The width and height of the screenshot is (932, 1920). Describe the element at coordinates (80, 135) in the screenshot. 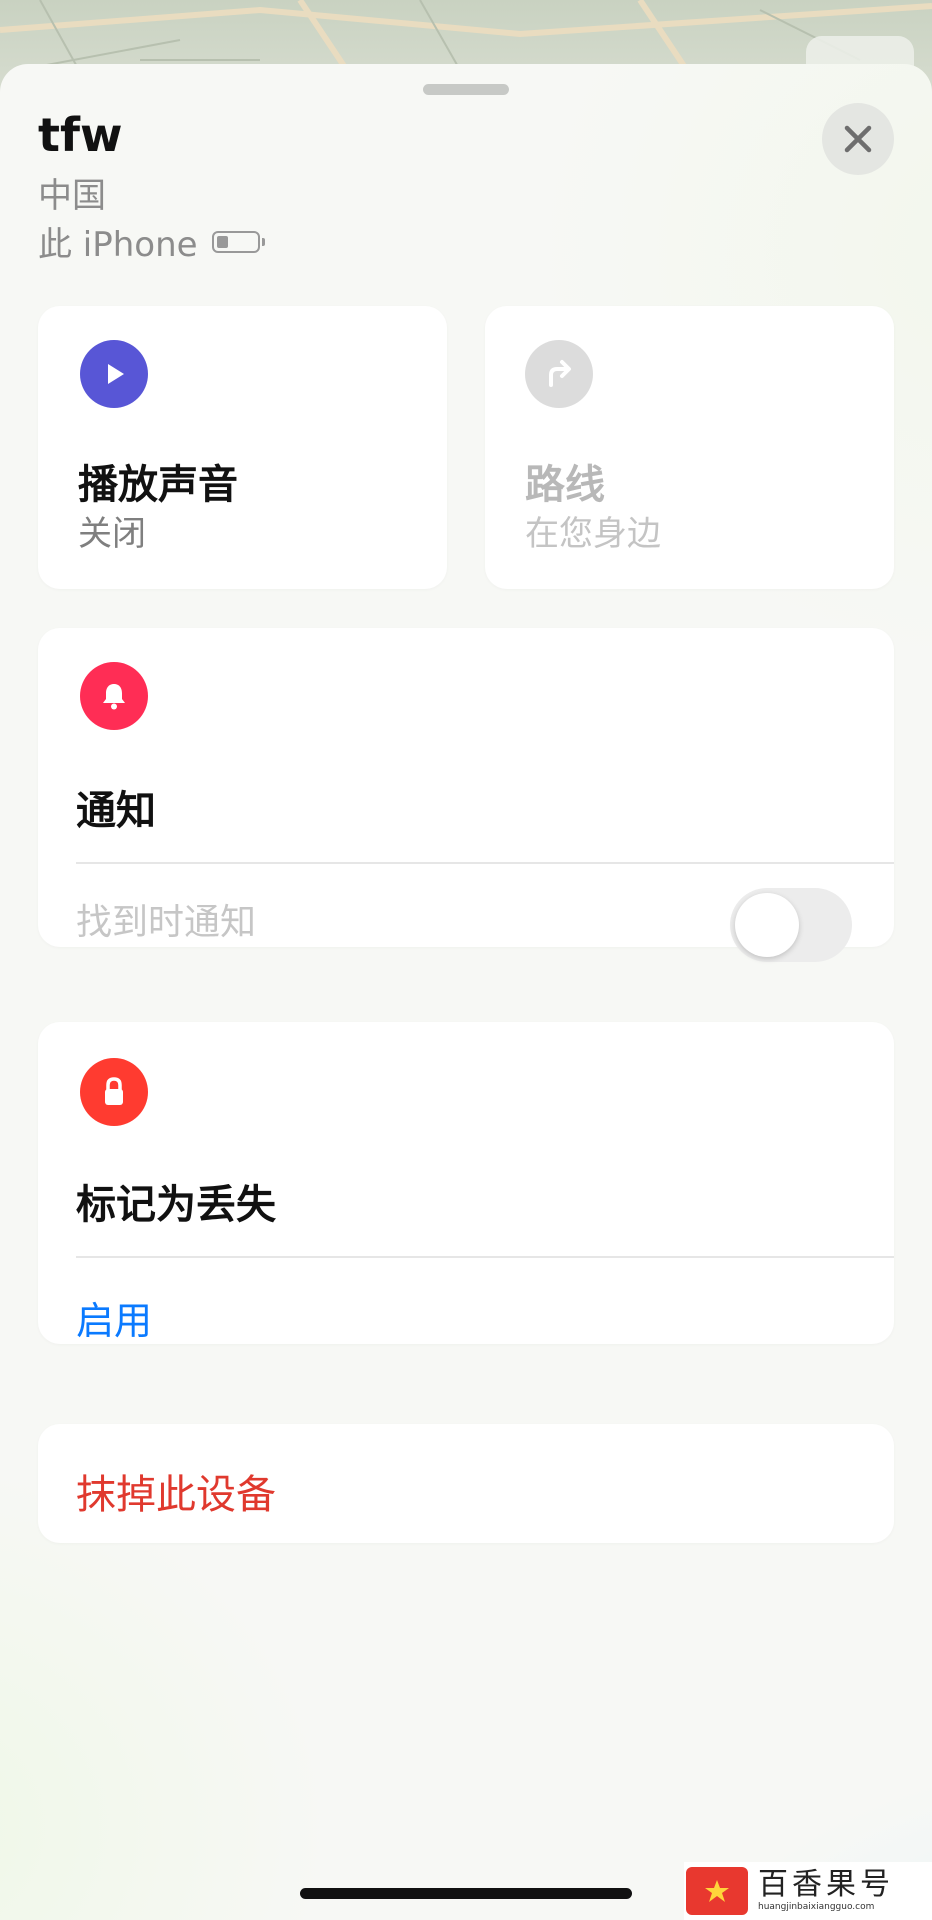

I see `device-name: tfw` at that location.